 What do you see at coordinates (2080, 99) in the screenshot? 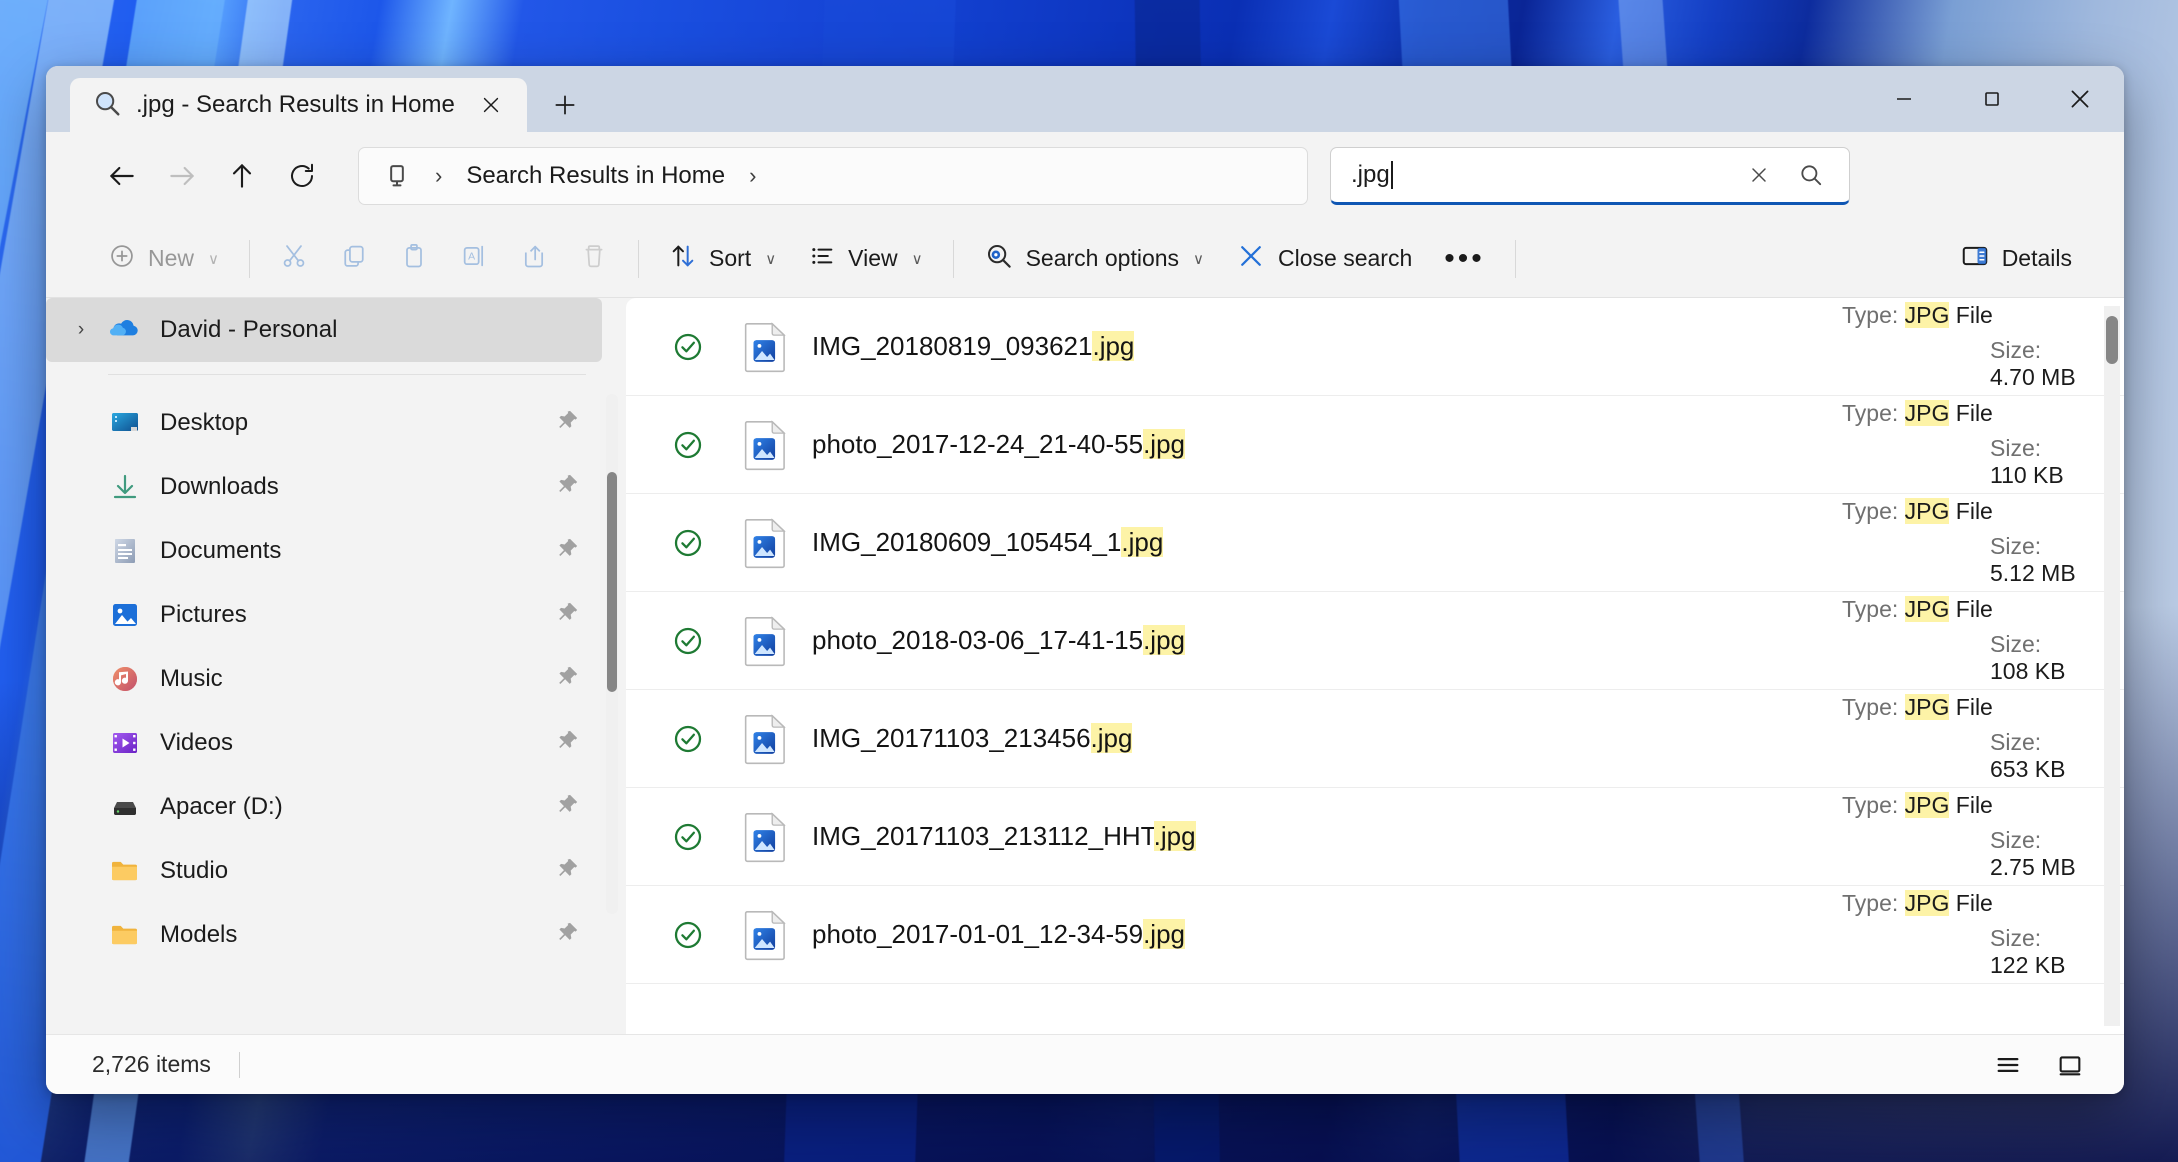
I see `close-button` at bounding box center [2080, 99].